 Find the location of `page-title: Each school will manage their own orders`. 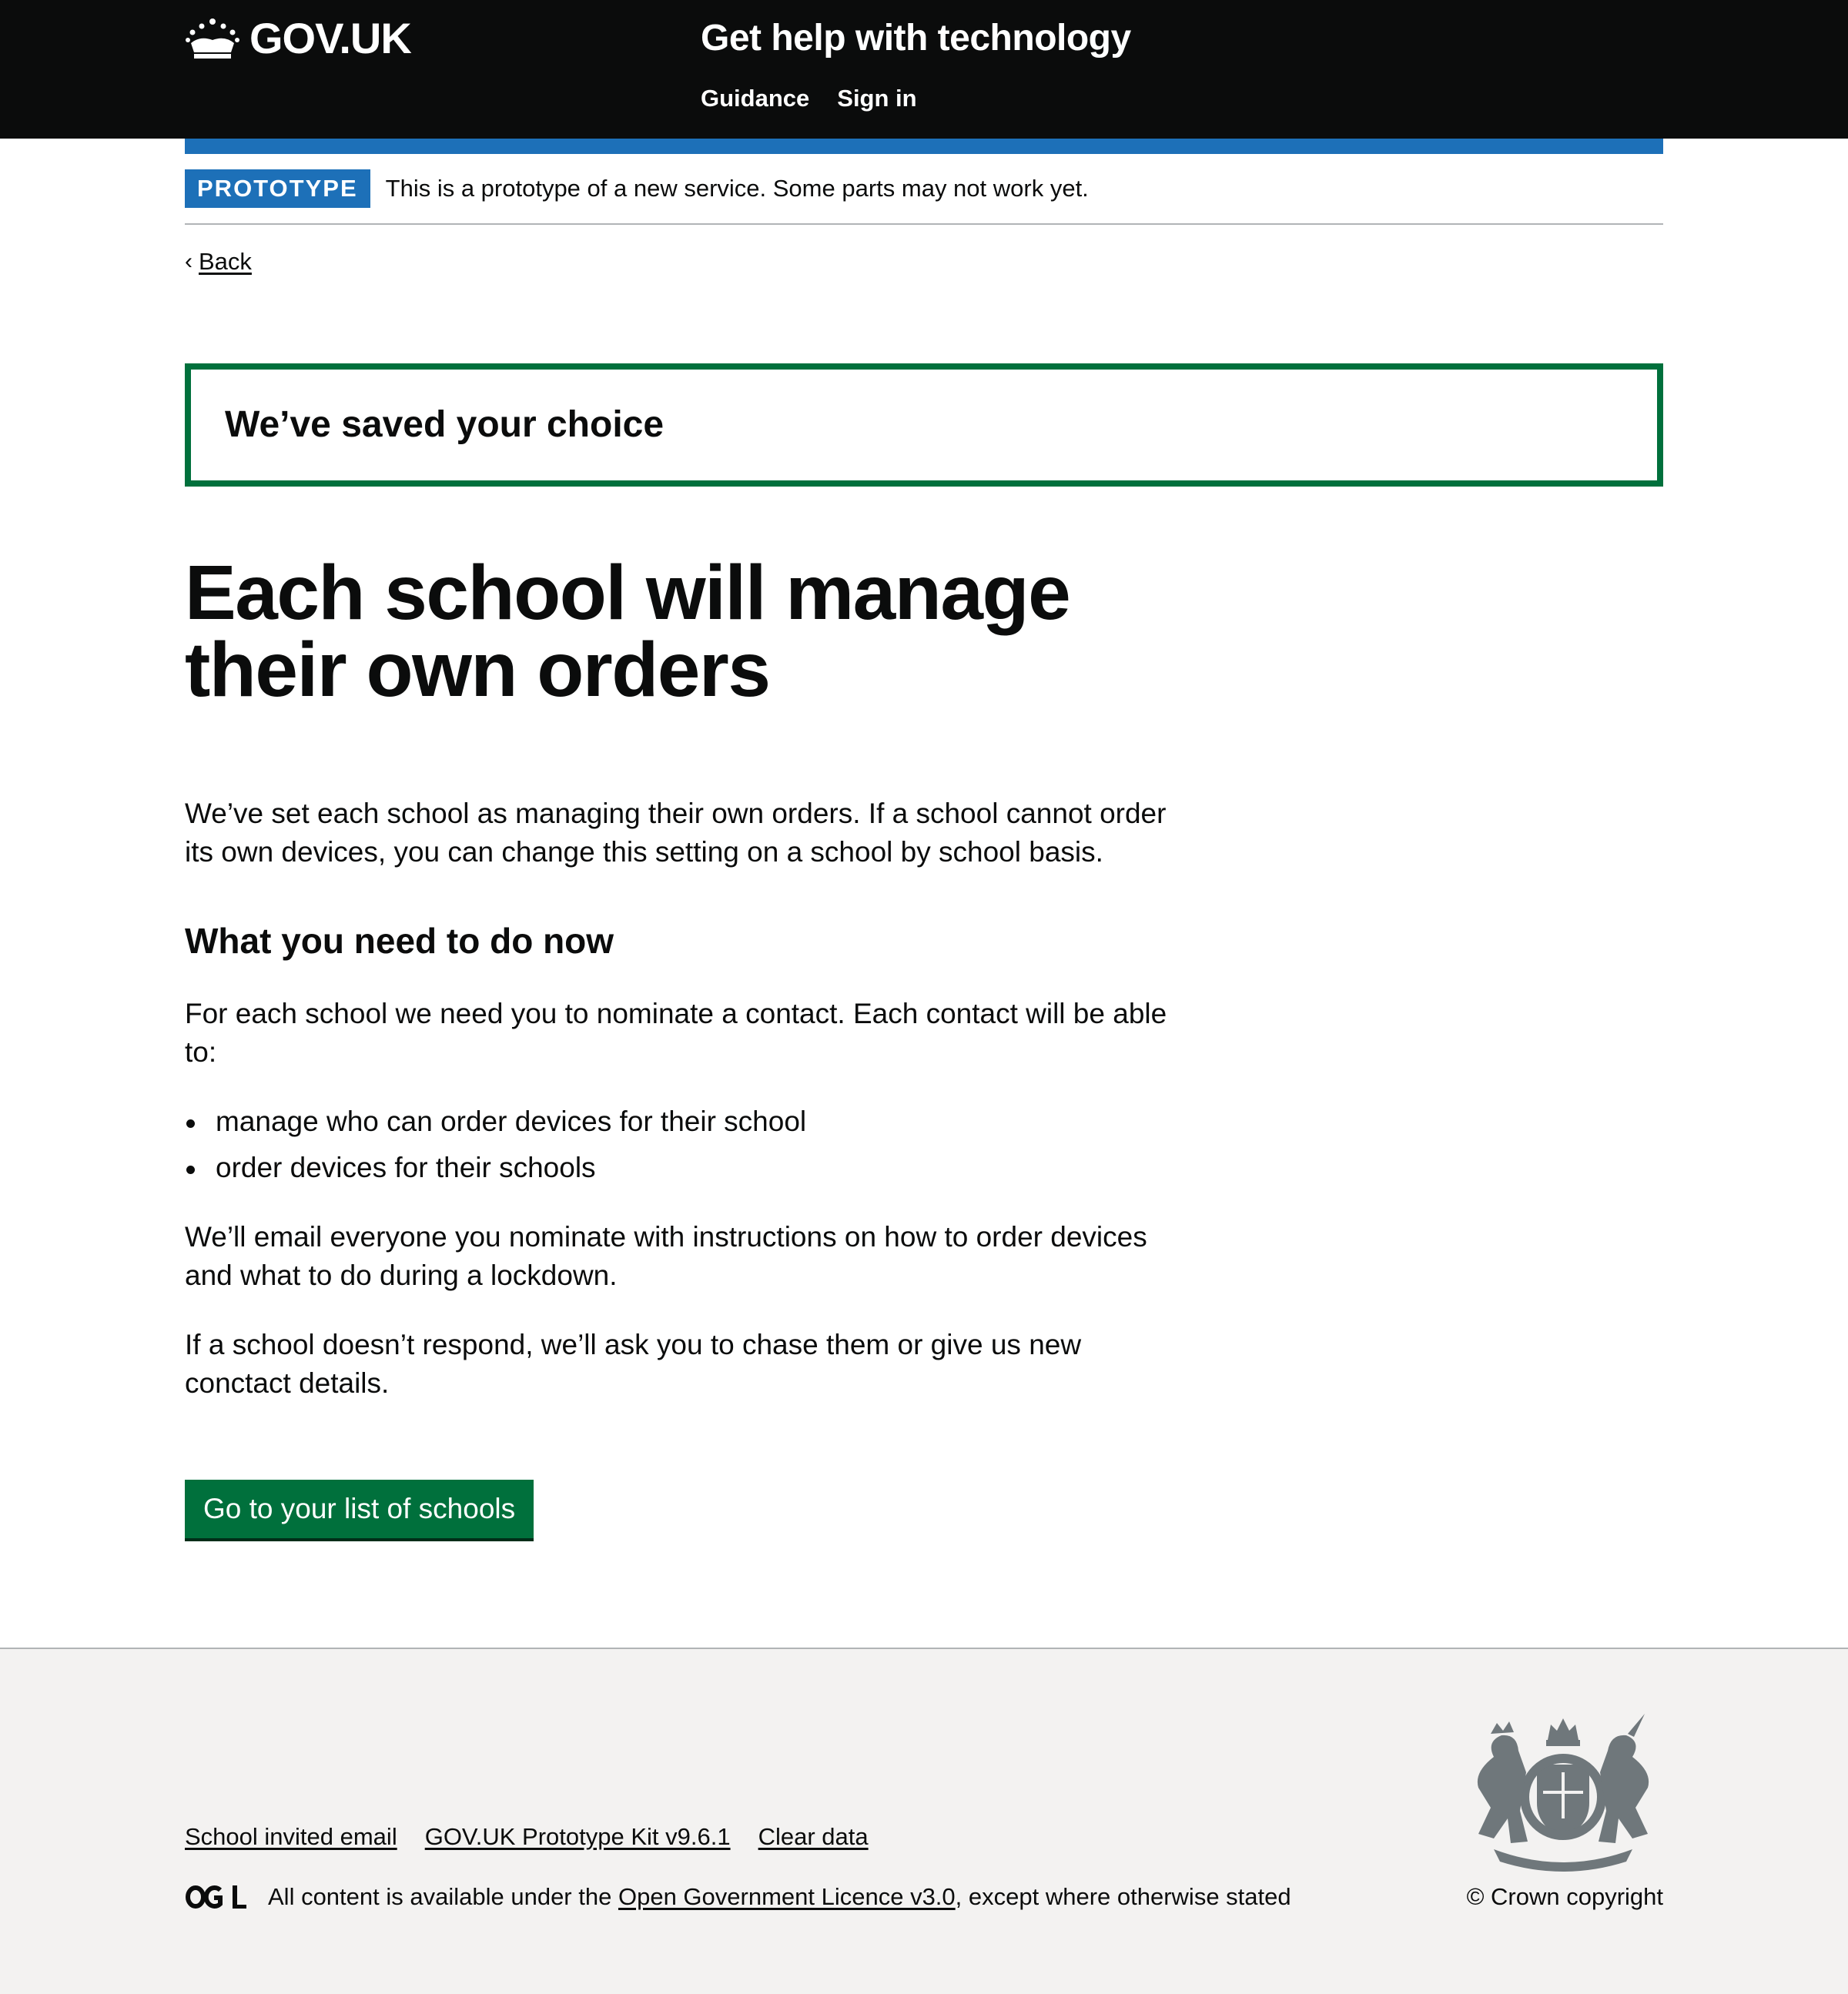

page-title: Each school will manage their own orders is located at coordinates (677, 631).